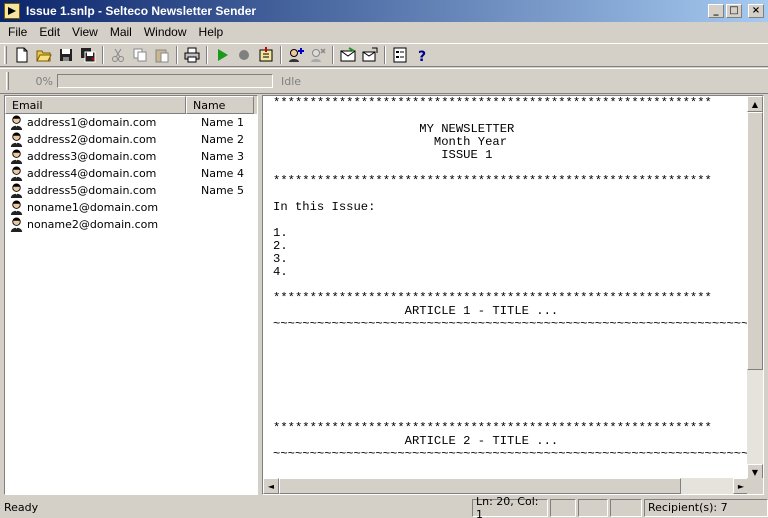 This screenshot has width=768, height=518. Describe the element at coordinates (222, 156) in the screenshot. I see `recipient-name: Name 3` at that location.